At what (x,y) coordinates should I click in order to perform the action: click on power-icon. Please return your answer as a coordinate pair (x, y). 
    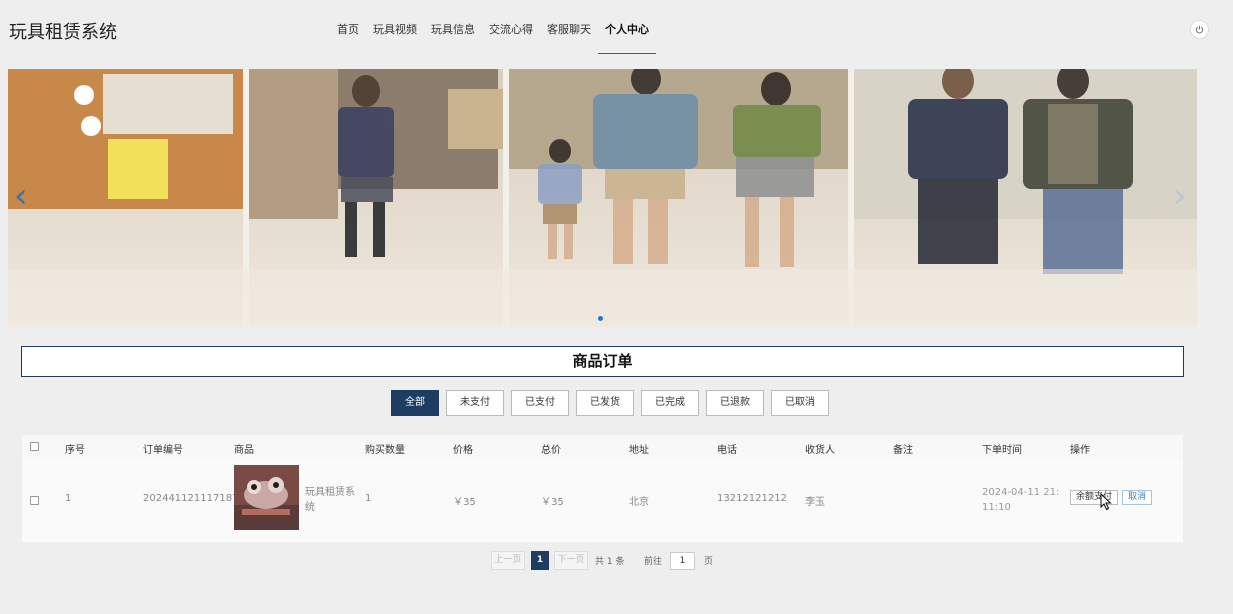
    Looking at the image, I should click on (1199, 29).